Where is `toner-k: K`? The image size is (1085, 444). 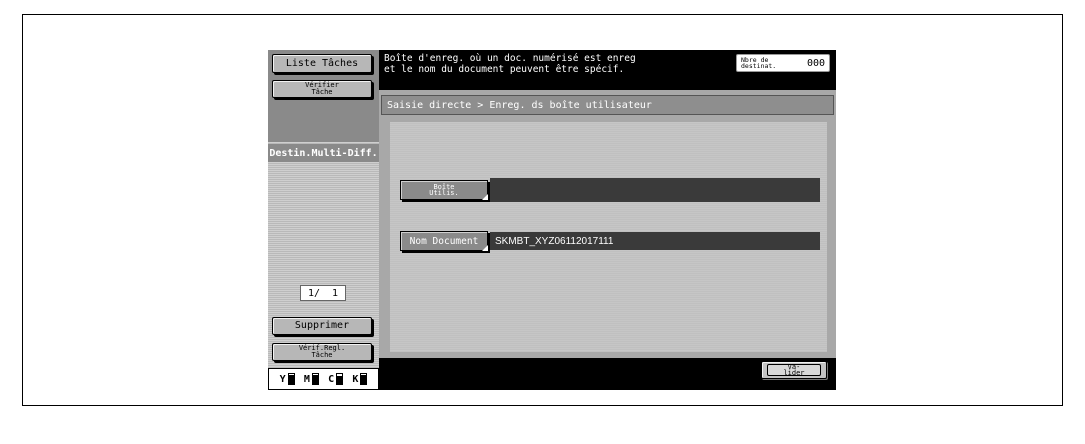
toner-k: K is located at coordinates (360, 379).